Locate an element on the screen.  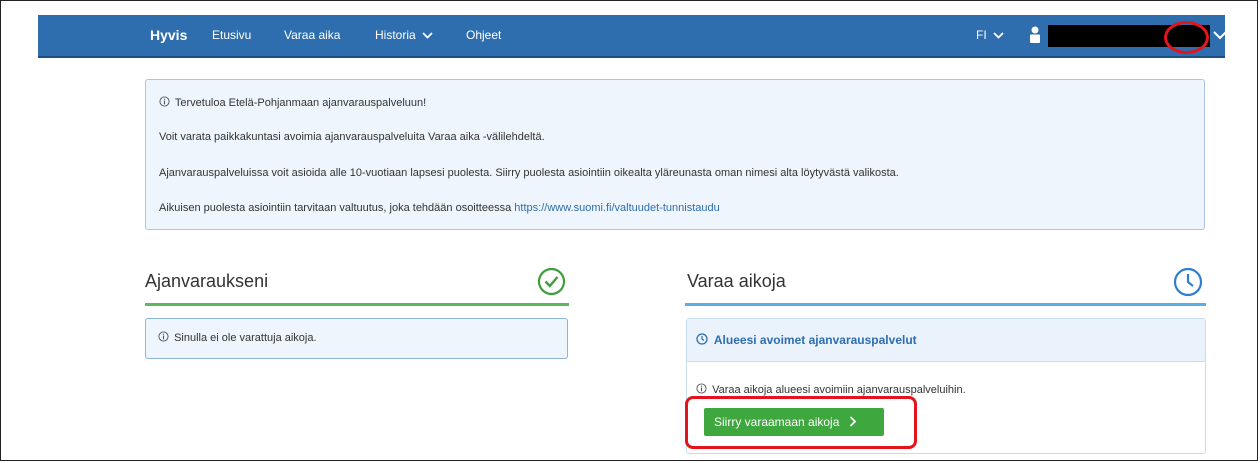
language-label: FI is located at coordinates (981, 35).